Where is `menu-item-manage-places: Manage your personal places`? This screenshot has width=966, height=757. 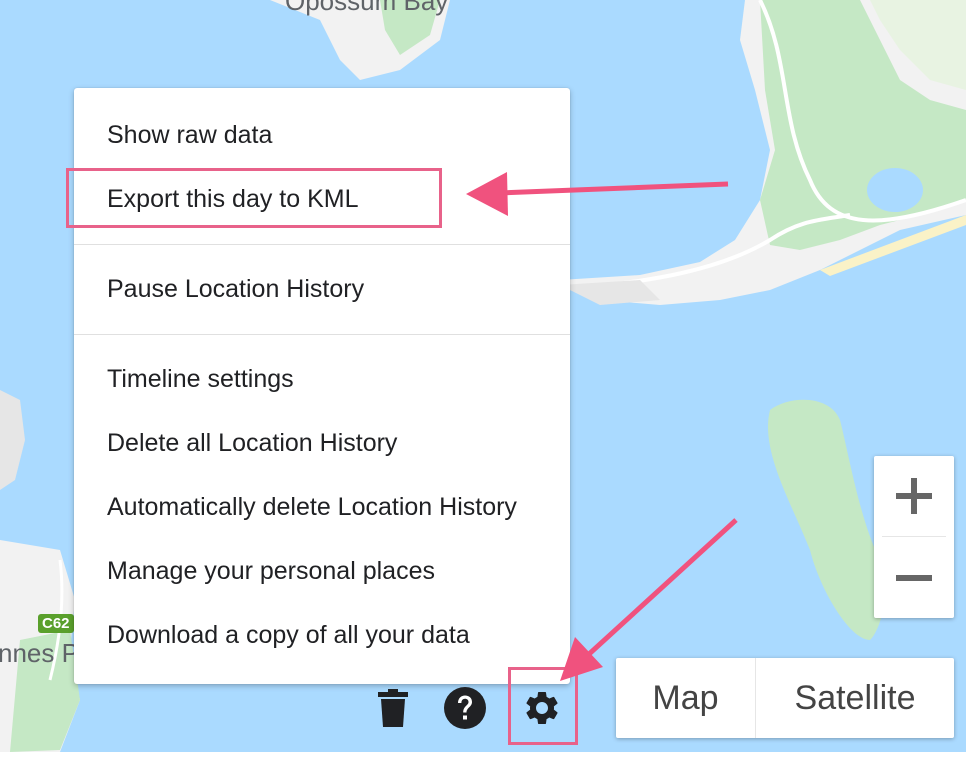
menu-item-manage-places: Manage your personal places is located at coordinates (271, 571).